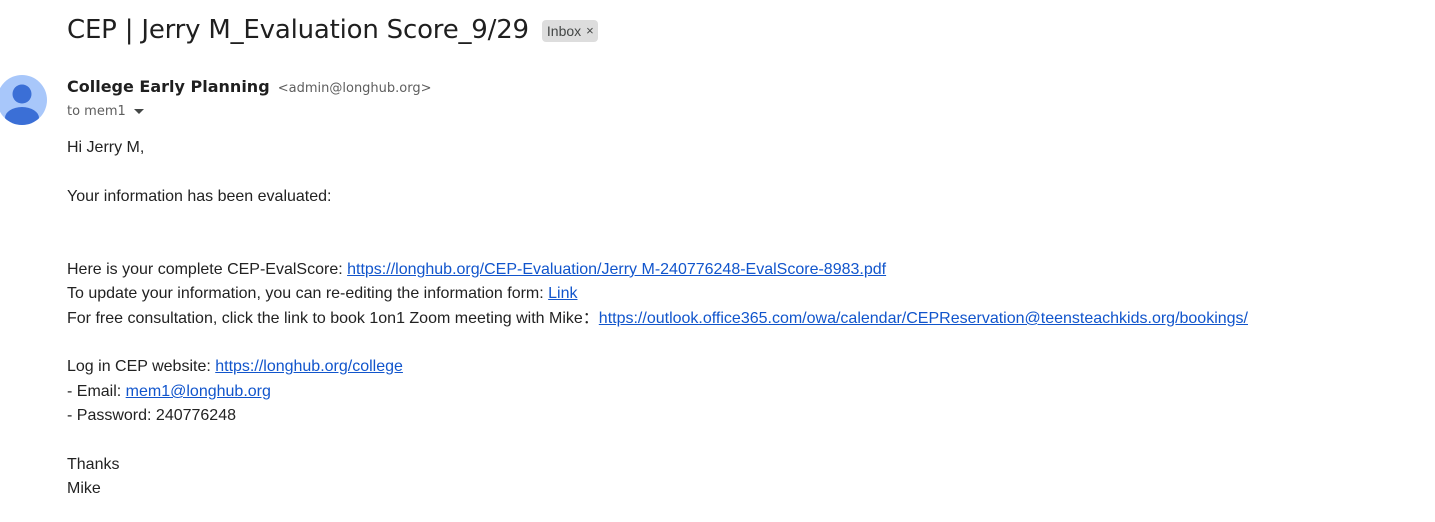 Image resolution: width=1435 pixels, height=522 pixels. Describe the element at coordinates (151, 415) in the screenshot. I see `password-line: - Password: 240776248` at that location.